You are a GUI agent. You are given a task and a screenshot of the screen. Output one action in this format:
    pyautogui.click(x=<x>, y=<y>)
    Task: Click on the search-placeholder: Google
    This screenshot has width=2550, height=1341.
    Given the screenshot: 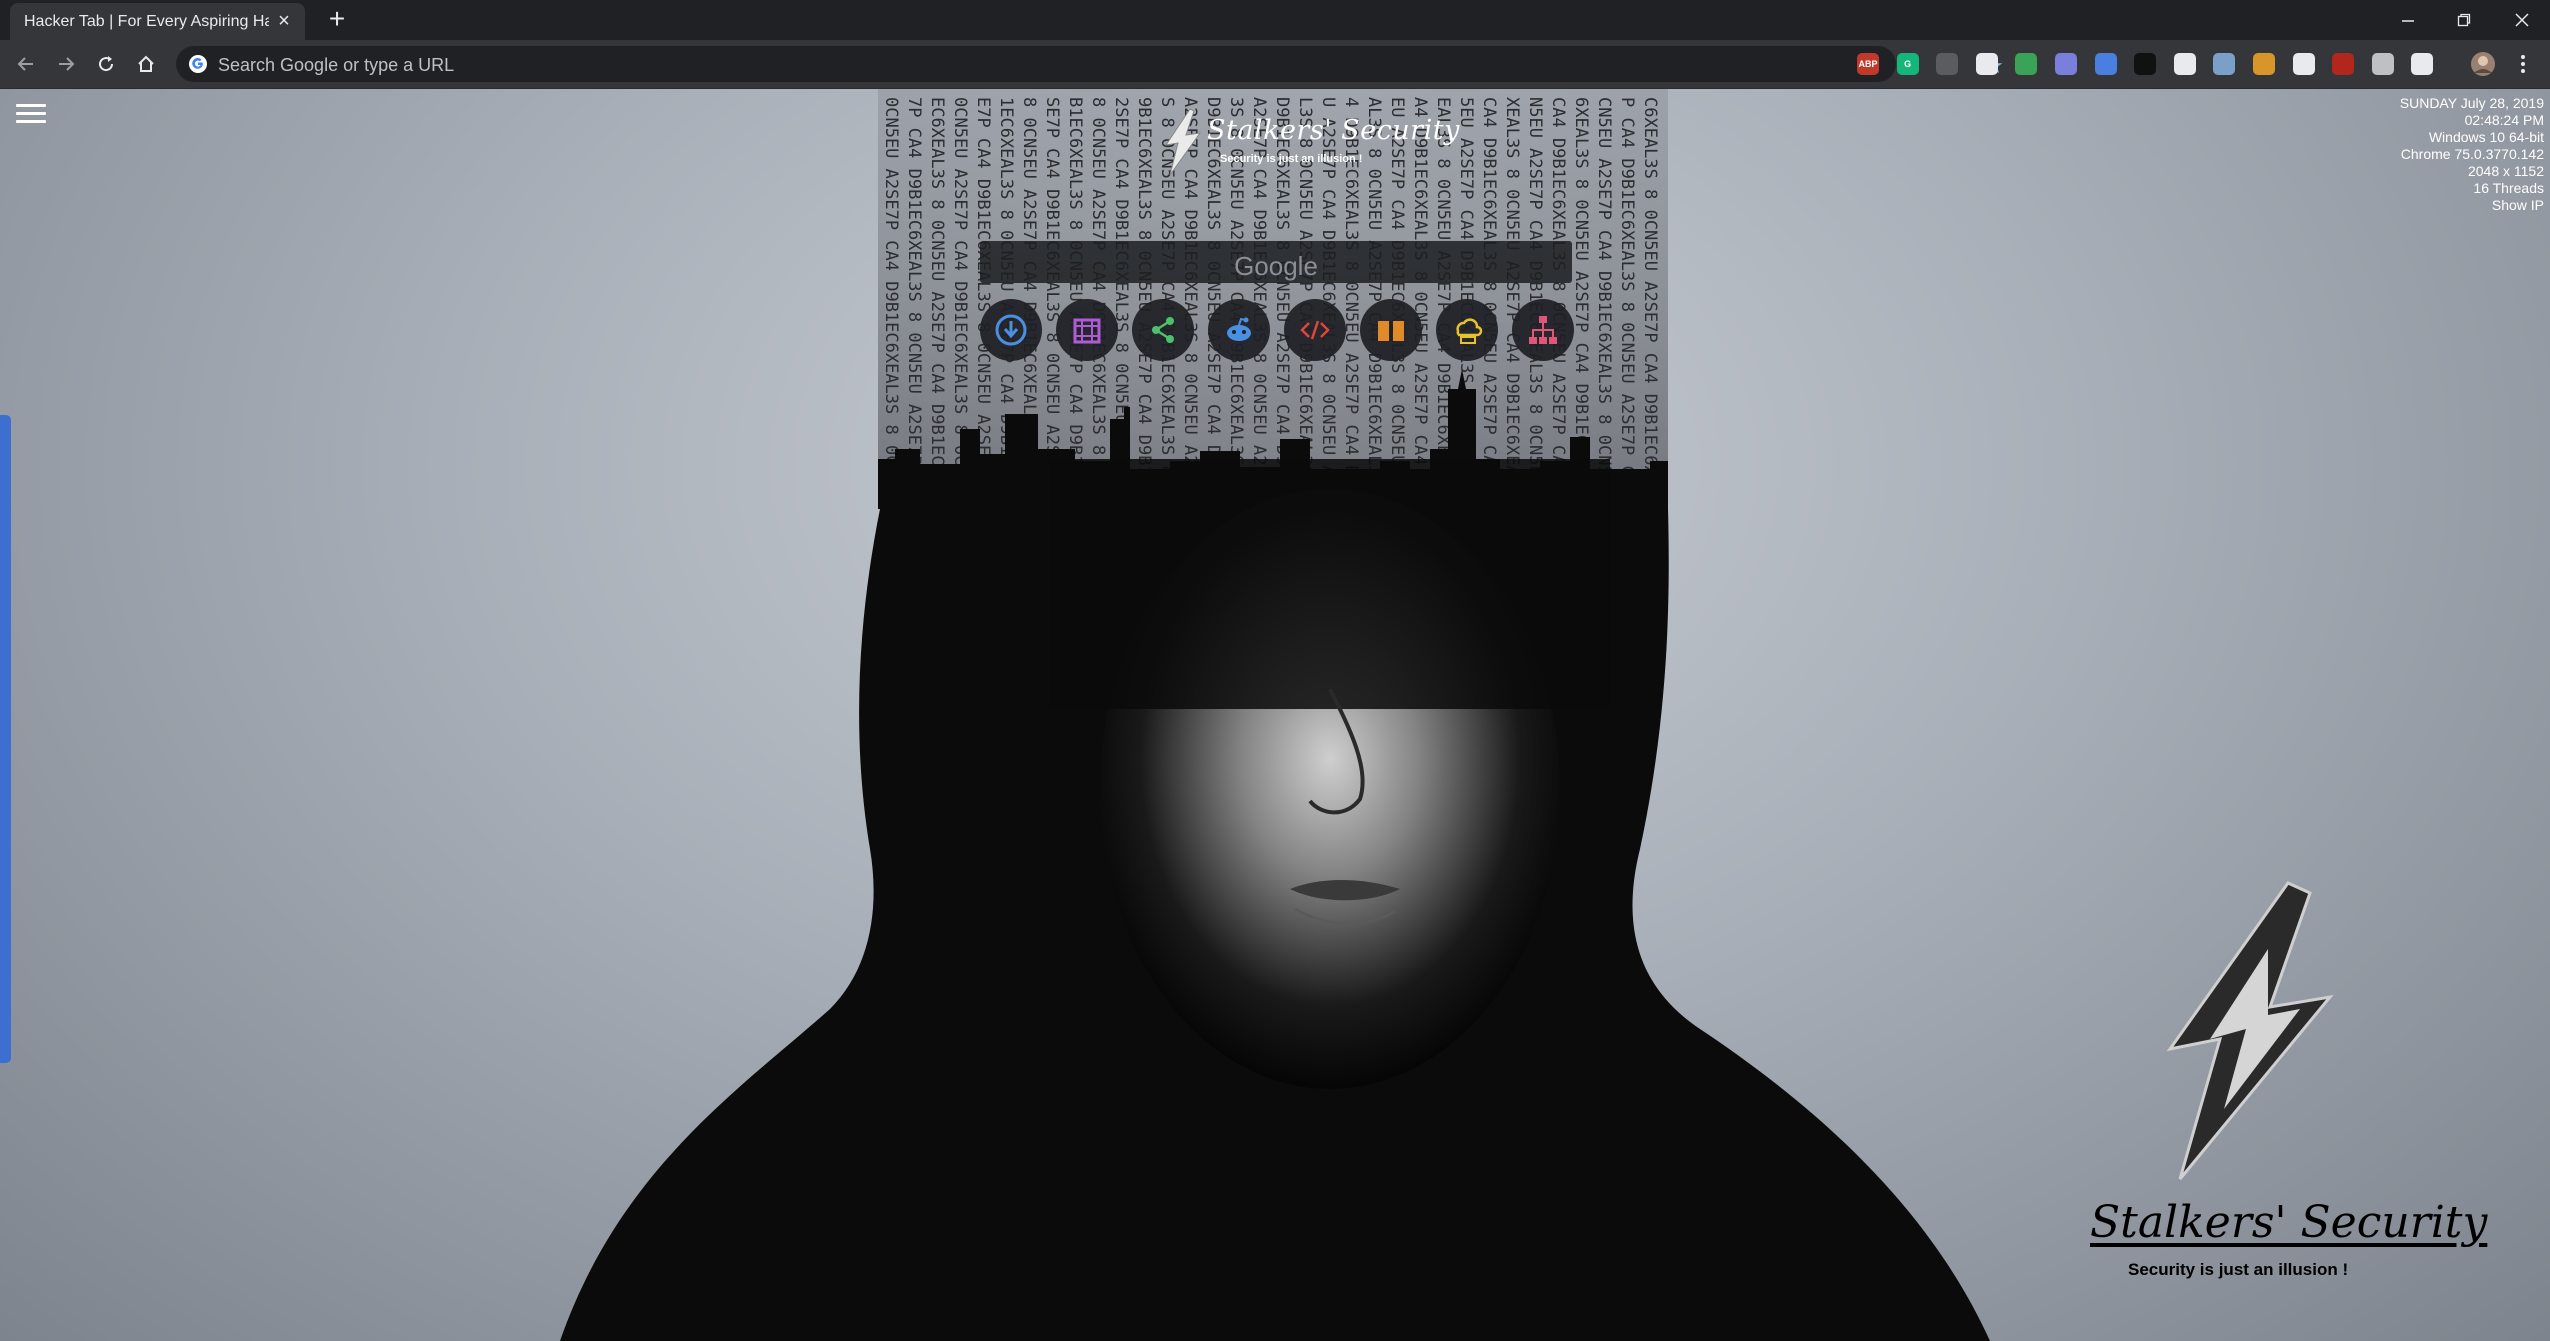 What is the action you would take?
    pyautogui.click(x=1276, y=266)
    